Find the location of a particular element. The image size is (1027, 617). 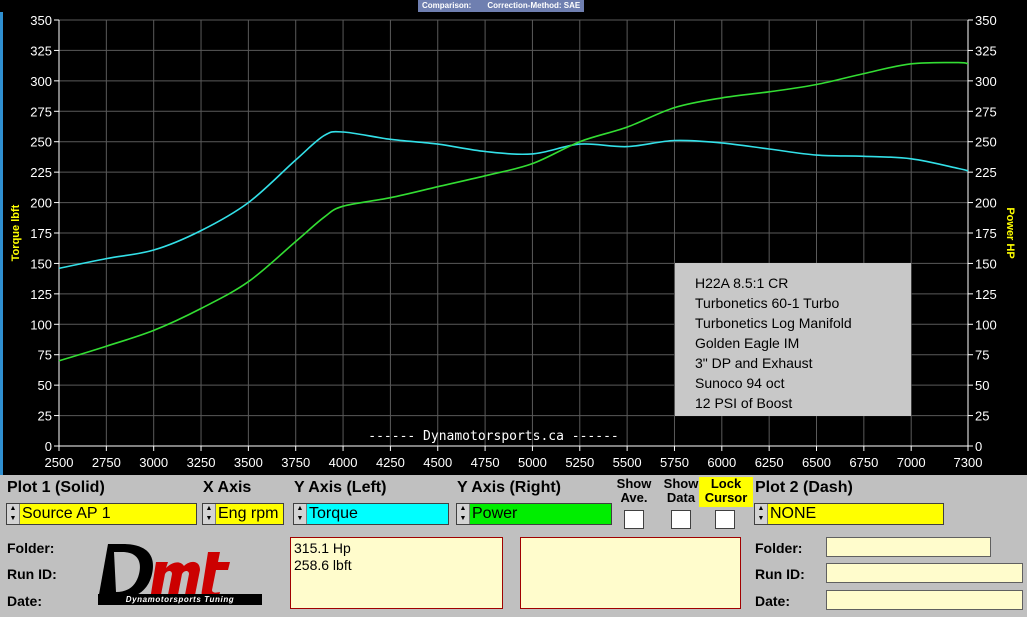

plot1-select: ▲ ▼ Source AP 1 is located at coordinates (101, 514).